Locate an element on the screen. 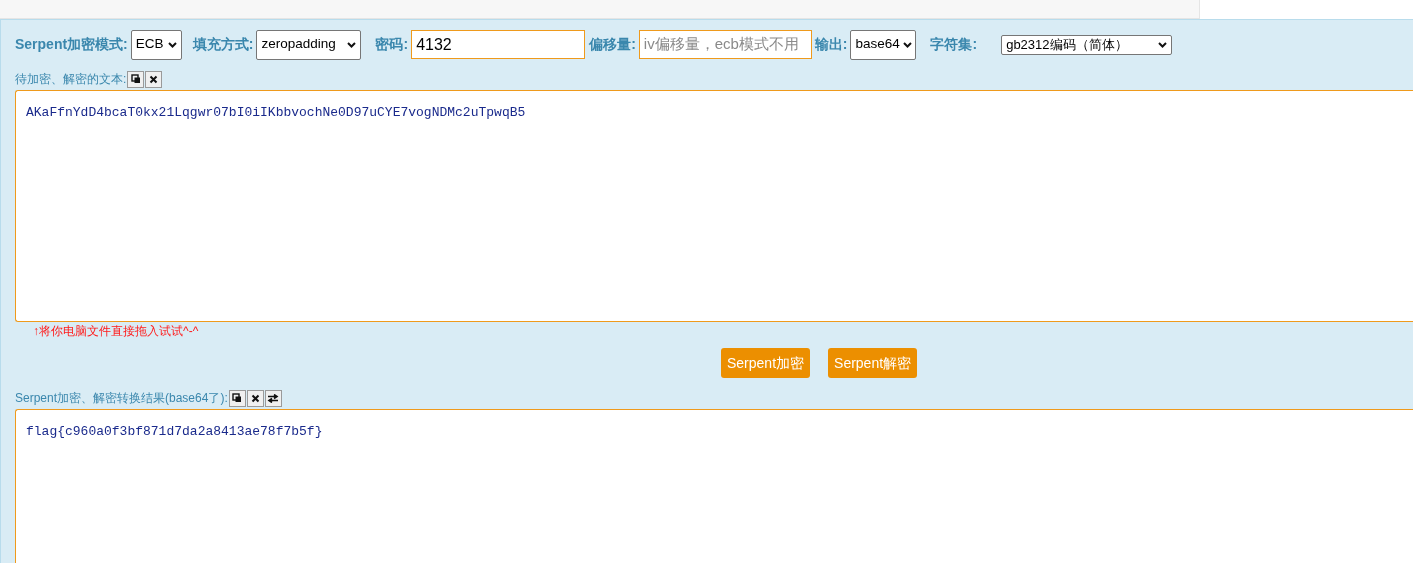  hint-text: ↑将你电脑文件直接拖入试试^-^ is located at coordinates (116, 331).